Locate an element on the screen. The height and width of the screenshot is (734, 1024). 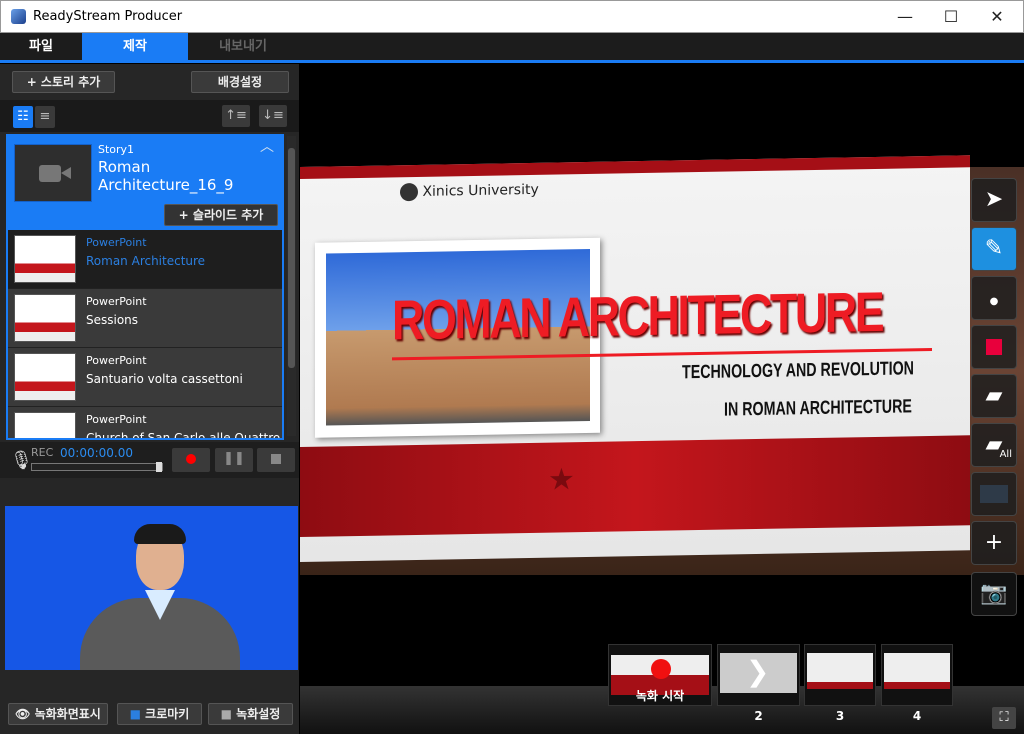
slide-item: PowerPoint Roman Architecture is located at coordinates (145, 259).